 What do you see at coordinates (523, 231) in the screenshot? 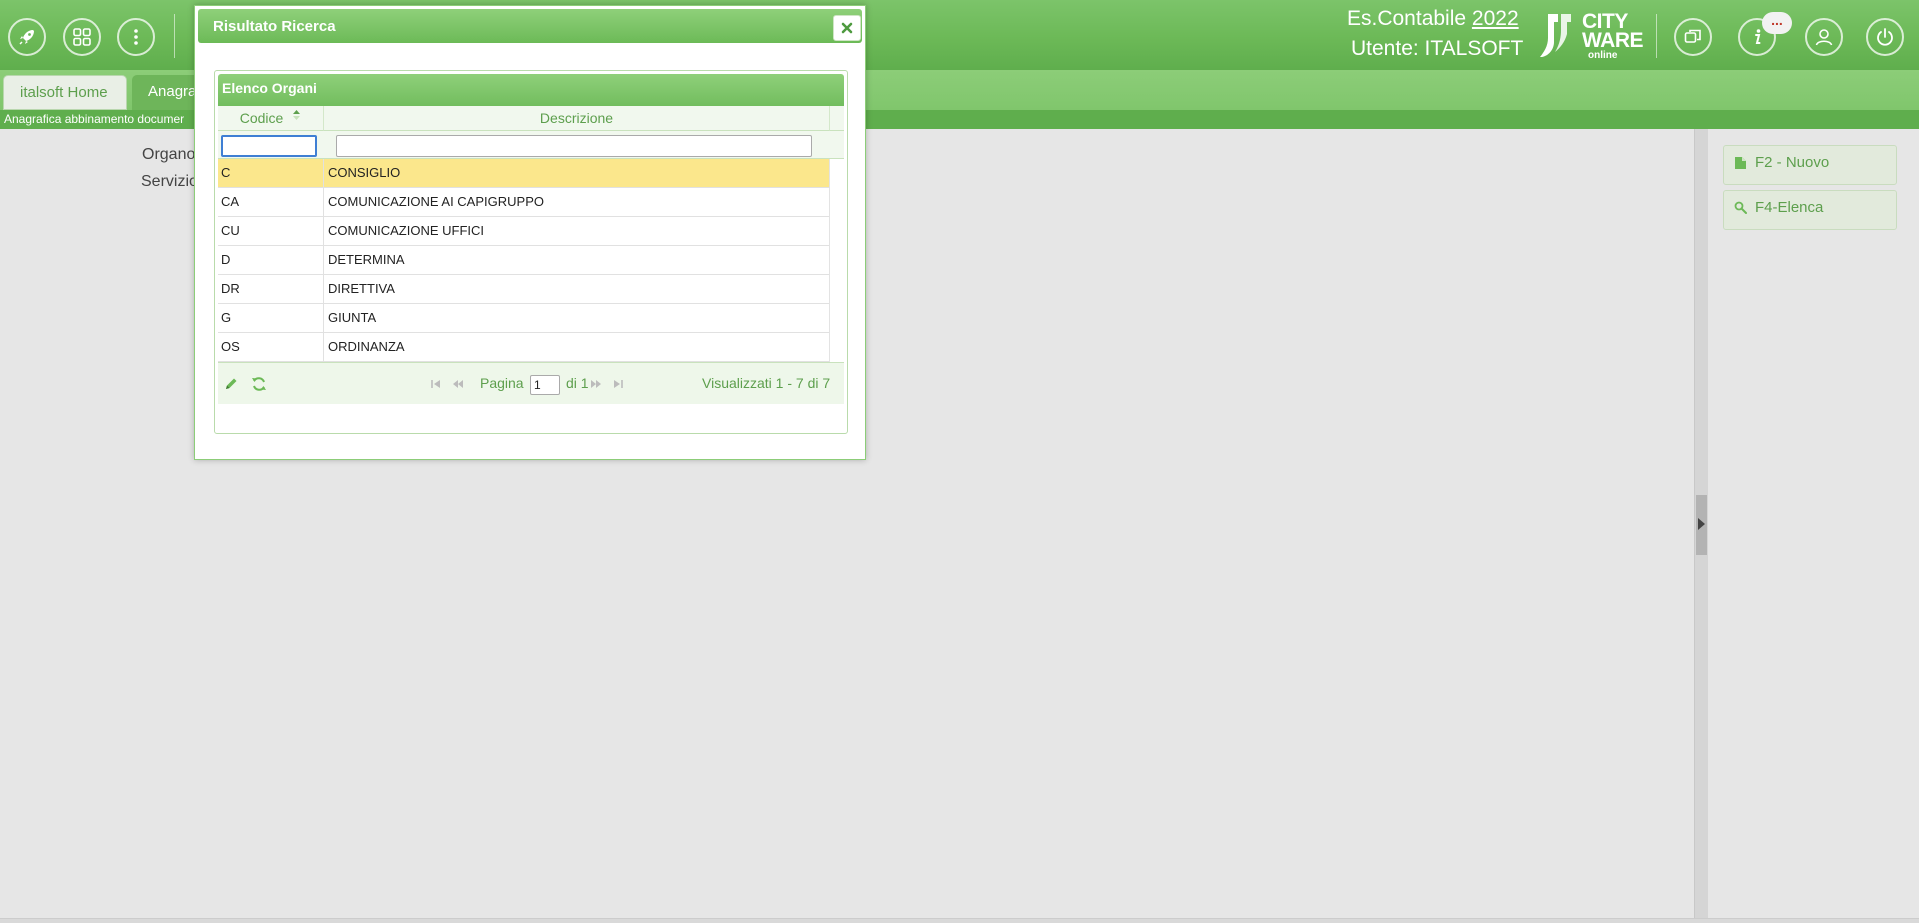
I see `table-row: CU COMUNICAZIONE UFFICI` at bounding box center [523, 231].